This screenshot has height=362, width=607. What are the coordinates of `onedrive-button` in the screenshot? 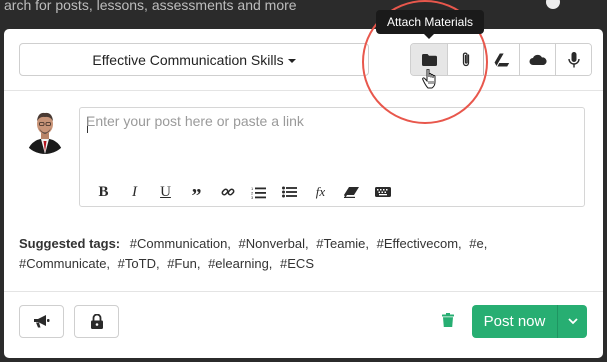 It's located at (537, 59).